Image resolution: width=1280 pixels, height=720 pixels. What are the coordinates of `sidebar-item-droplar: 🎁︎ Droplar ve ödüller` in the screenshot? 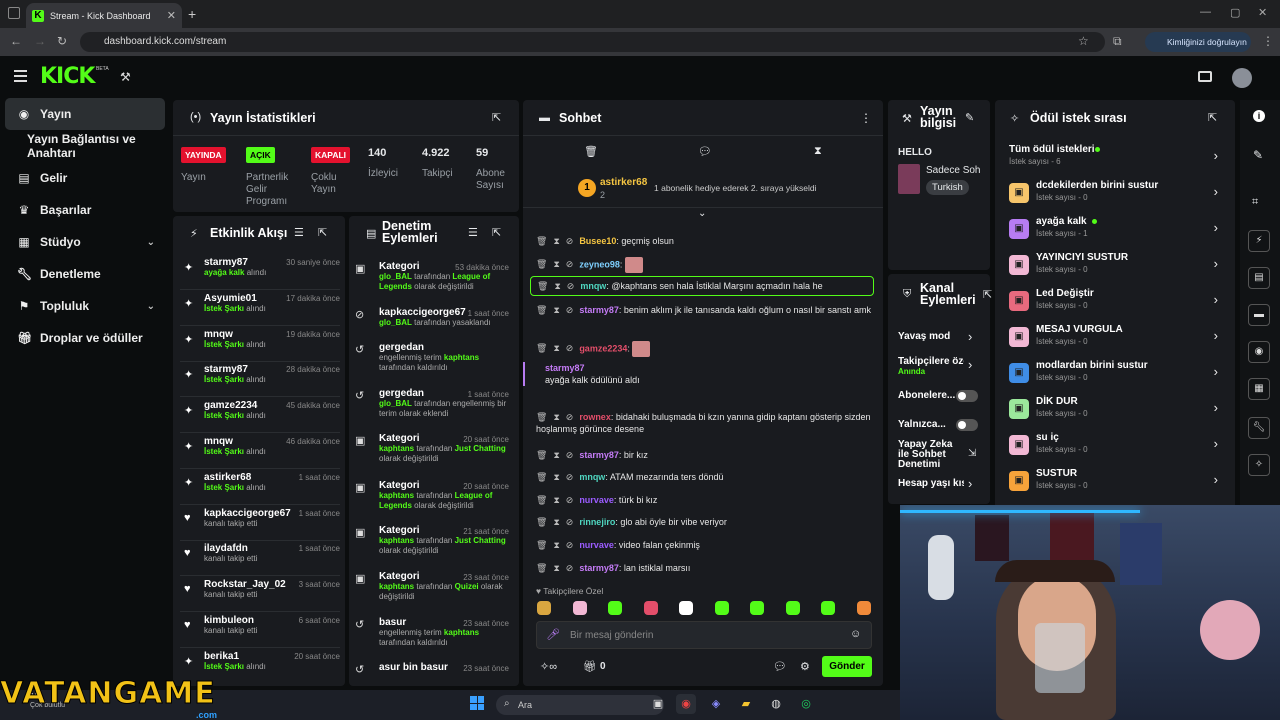 It's located at (85, 338).